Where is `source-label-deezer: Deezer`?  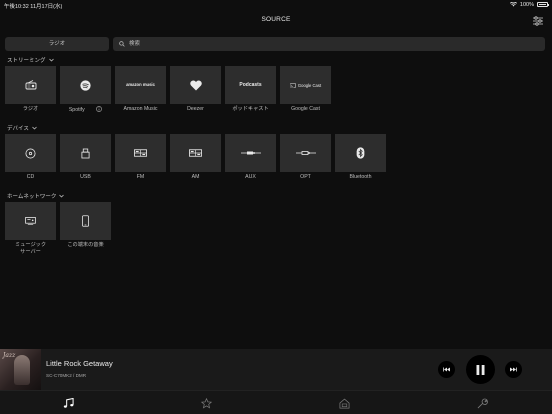 source-label-deezer: Deezer is located at coordinates (195, 109).